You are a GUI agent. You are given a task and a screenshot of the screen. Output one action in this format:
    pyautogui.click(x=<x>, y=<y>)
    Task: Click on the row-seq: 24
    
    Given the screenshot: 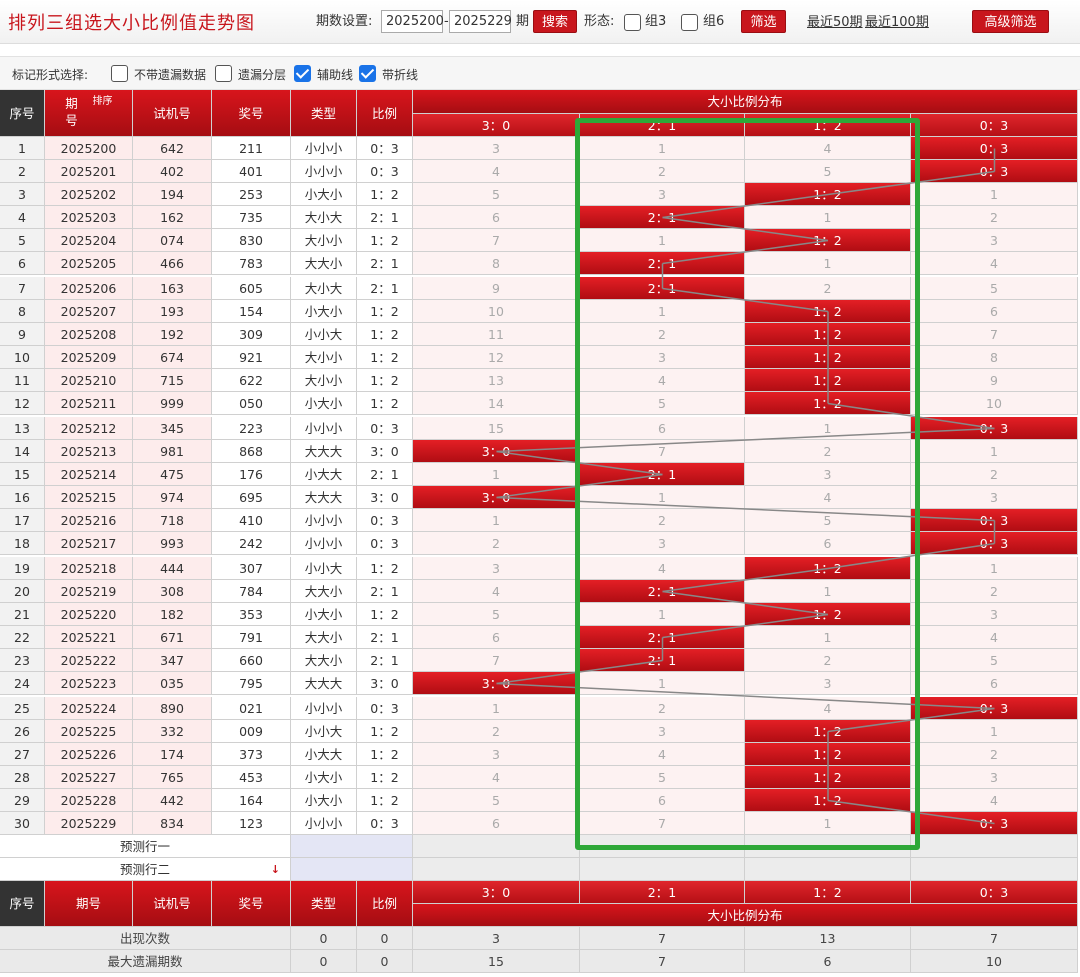 What is the action you would take?
    pyautogui.click(x=22, y=683)
    